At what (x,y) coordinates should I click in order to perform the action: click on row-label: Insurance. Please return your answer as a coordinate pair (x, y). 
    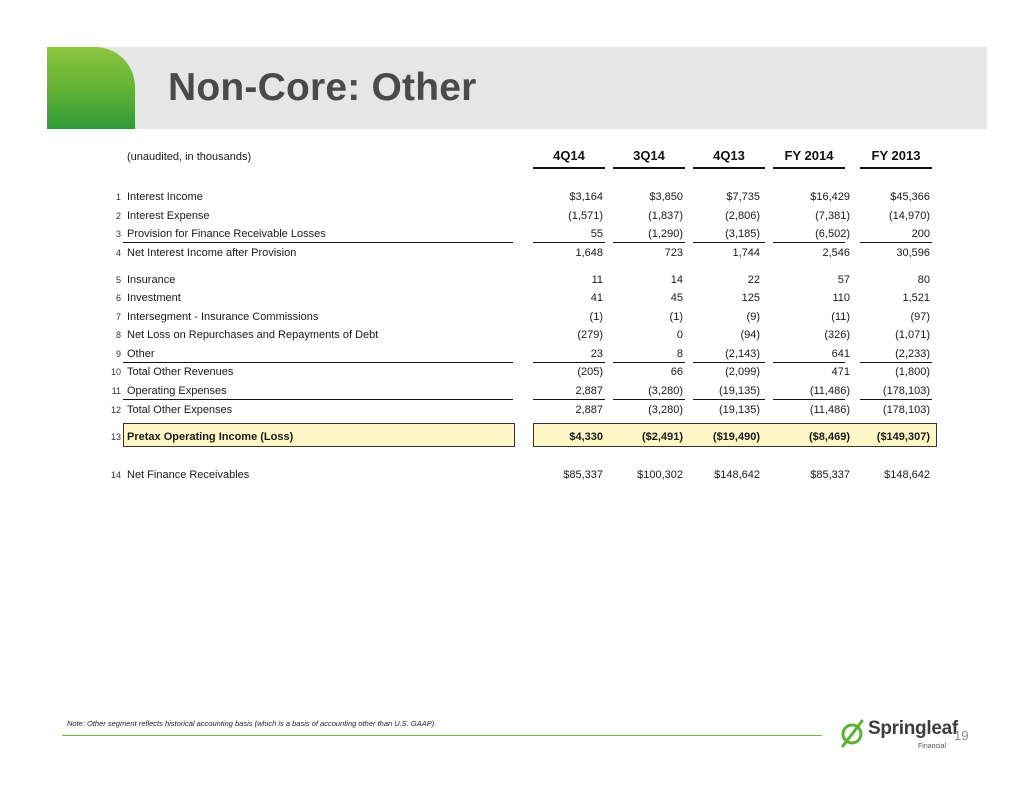
    Looking at the image, I should click on (151, 280).